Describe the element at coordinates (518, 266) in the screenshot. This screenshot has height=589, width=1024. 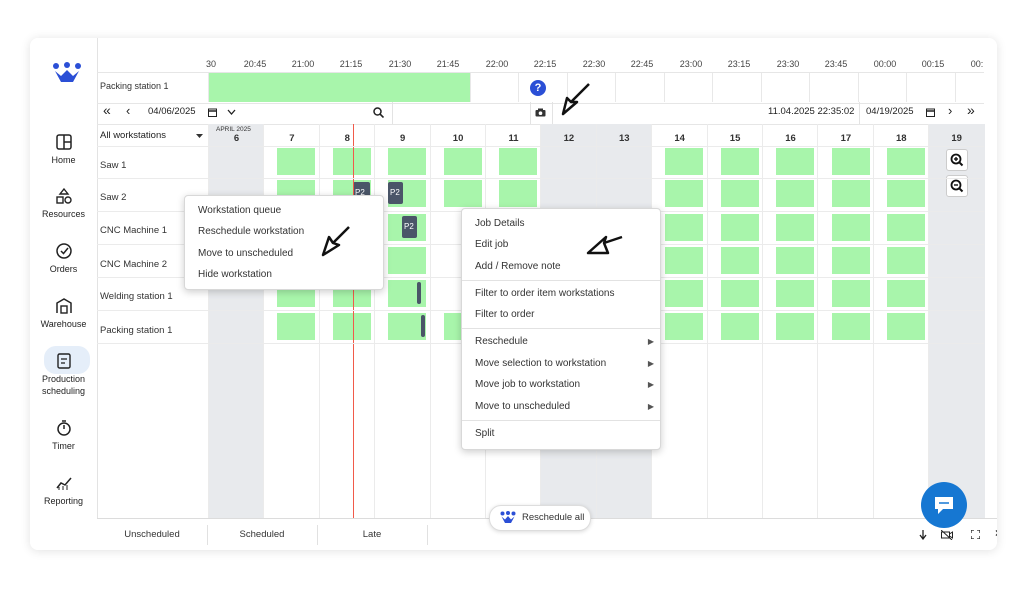
I see `menu-item-add-remove-note: Add / Remove note` at that location.